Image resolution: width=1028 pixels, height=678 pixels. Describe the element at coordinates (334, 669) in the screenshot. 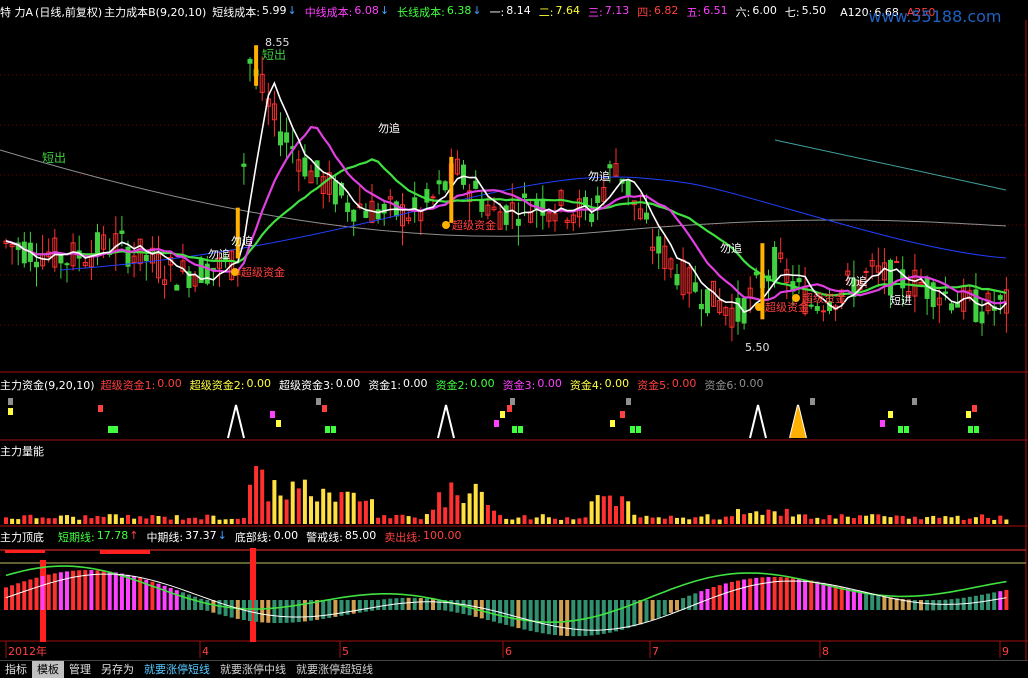

I see `tab-7: 就要涨停超短线` at that location.